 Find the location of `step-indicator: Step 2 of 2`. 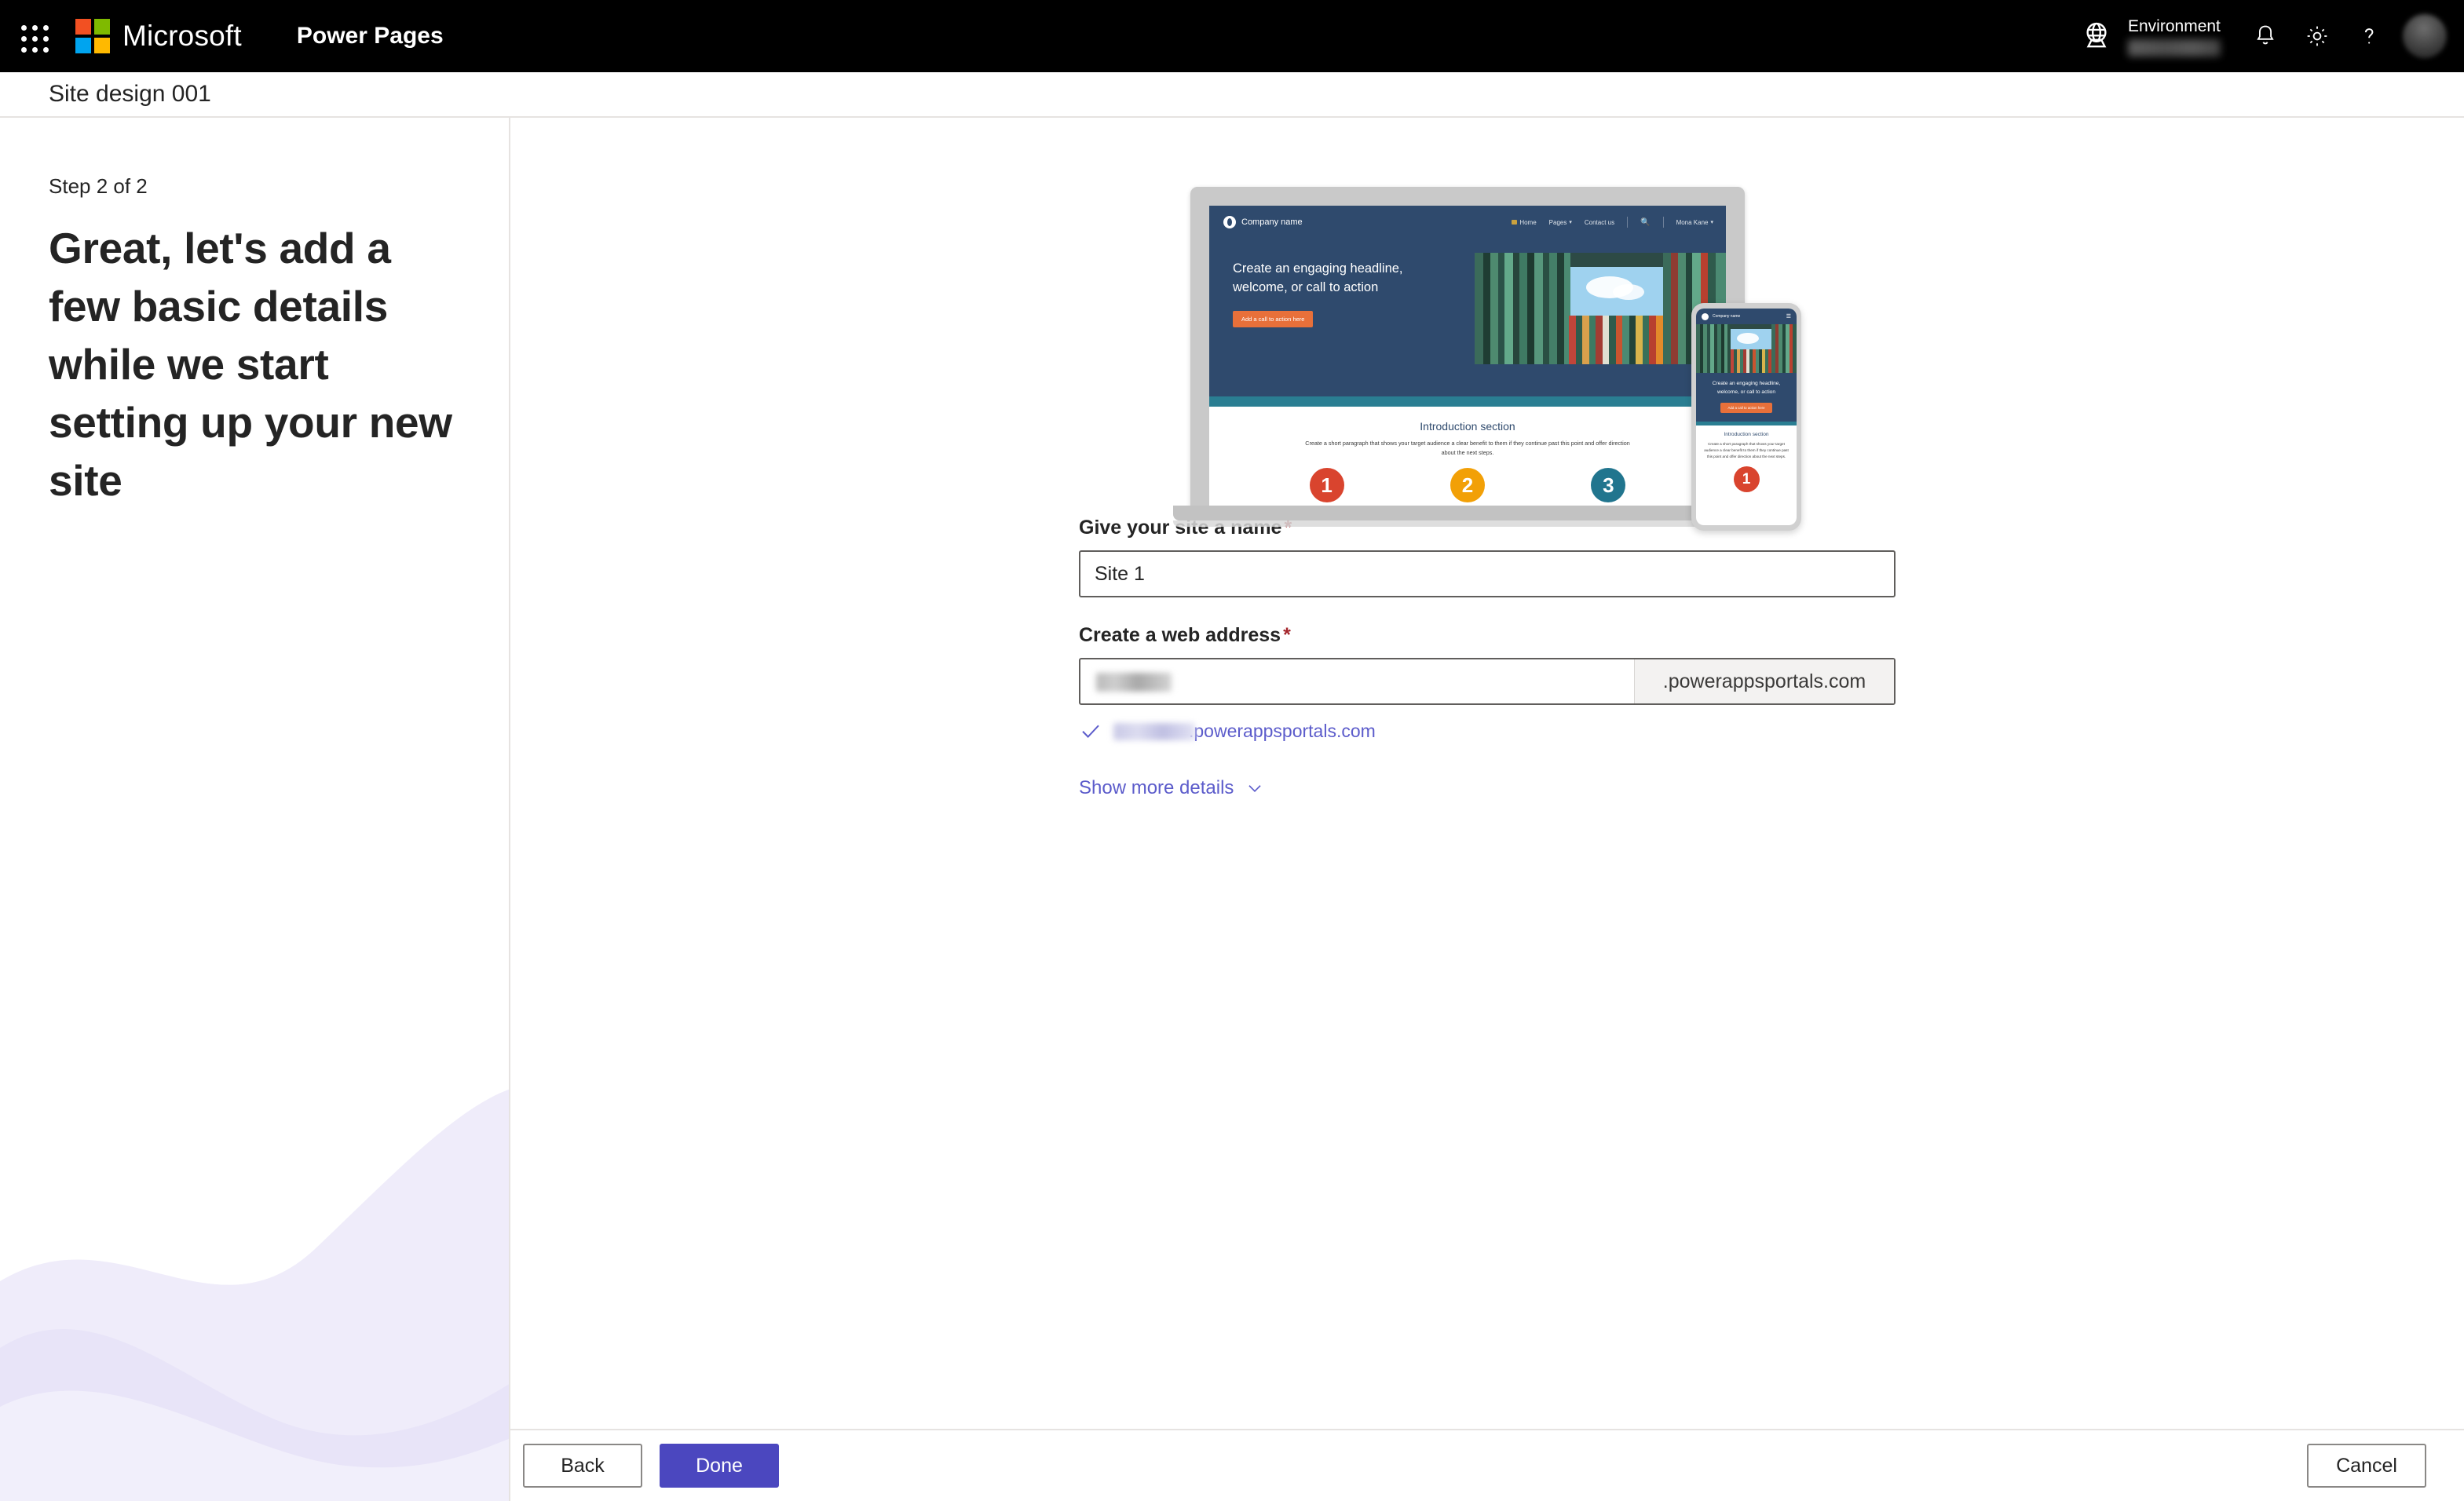

step-indicator: Step 2 of 2 is located at coordinates (99, 186).